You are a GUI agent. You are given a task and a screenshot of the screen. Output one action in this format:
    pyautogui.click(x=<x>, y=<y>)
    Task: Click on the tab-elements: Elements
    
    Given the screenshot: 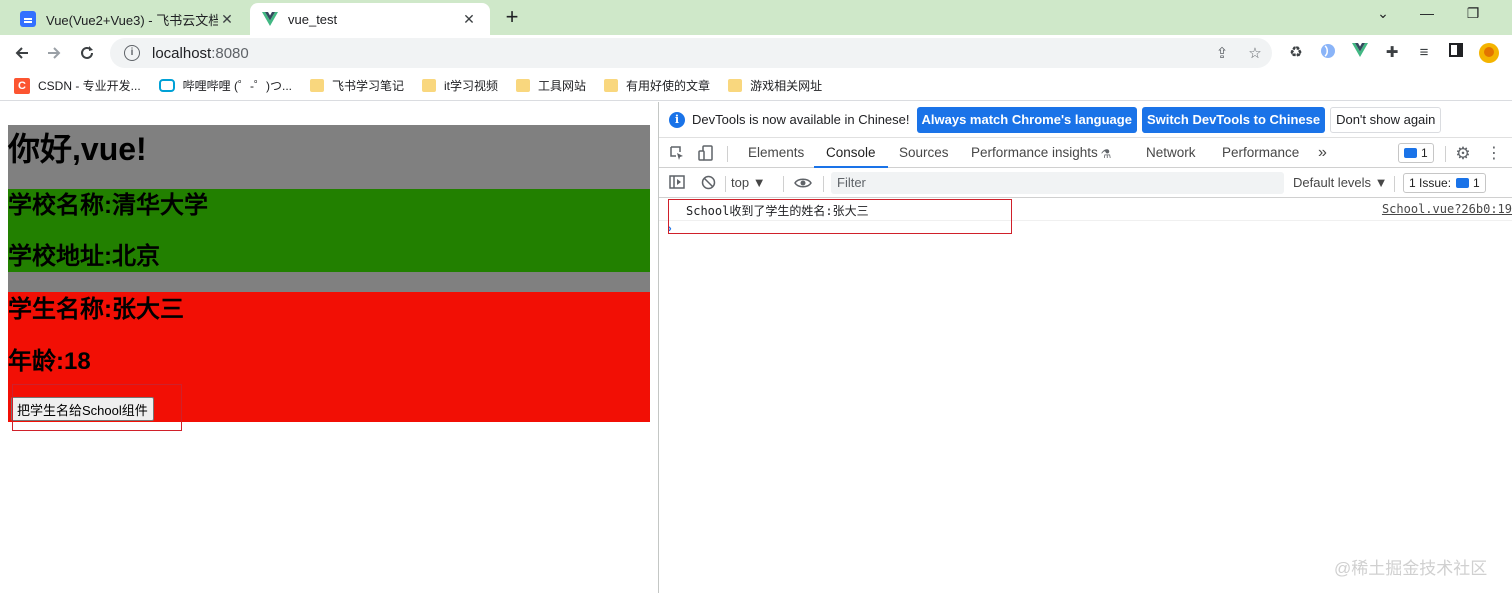 What is the action you would take?
    pyautogui.click(x=776, y=153)
    